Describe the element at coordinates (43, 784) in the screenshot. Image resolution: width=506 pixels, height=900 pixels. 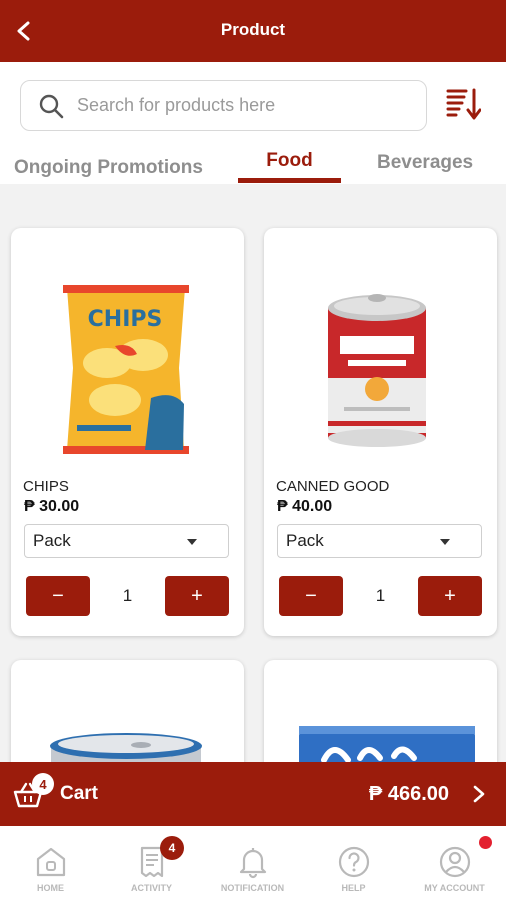
I see `cart-count-badge: 4` at that location.